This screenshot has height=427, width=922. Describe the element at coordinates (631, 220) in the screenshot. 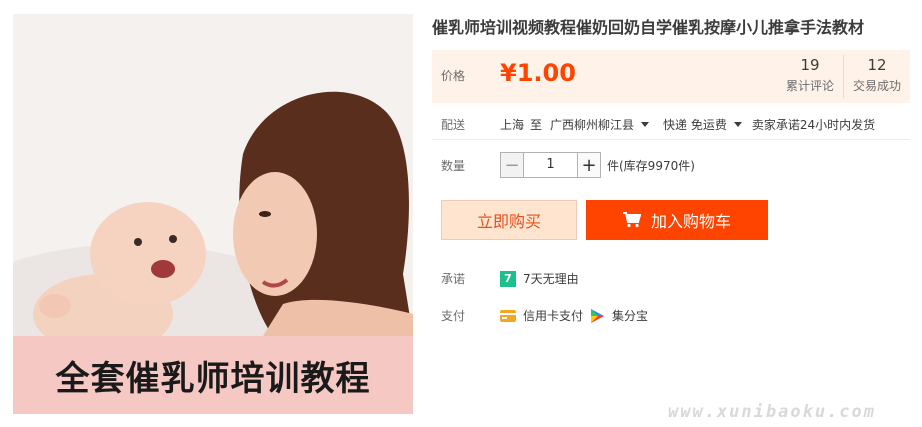

I see `cart-icon` at that location.